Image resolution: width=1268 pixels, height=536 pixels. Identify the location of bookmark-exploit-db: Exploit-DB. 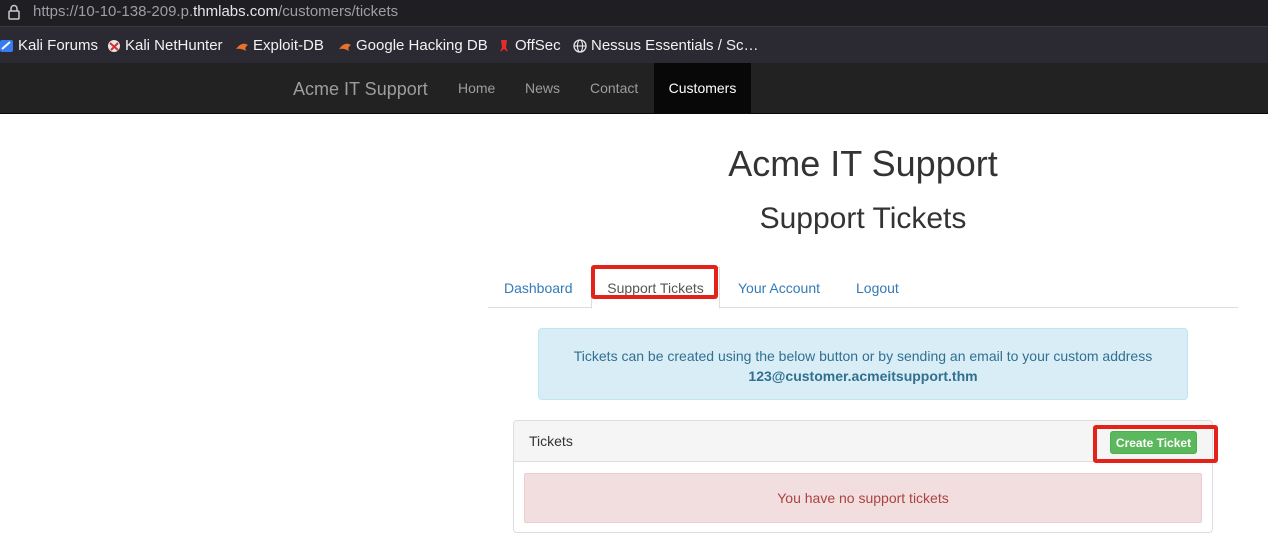
(279, 45).